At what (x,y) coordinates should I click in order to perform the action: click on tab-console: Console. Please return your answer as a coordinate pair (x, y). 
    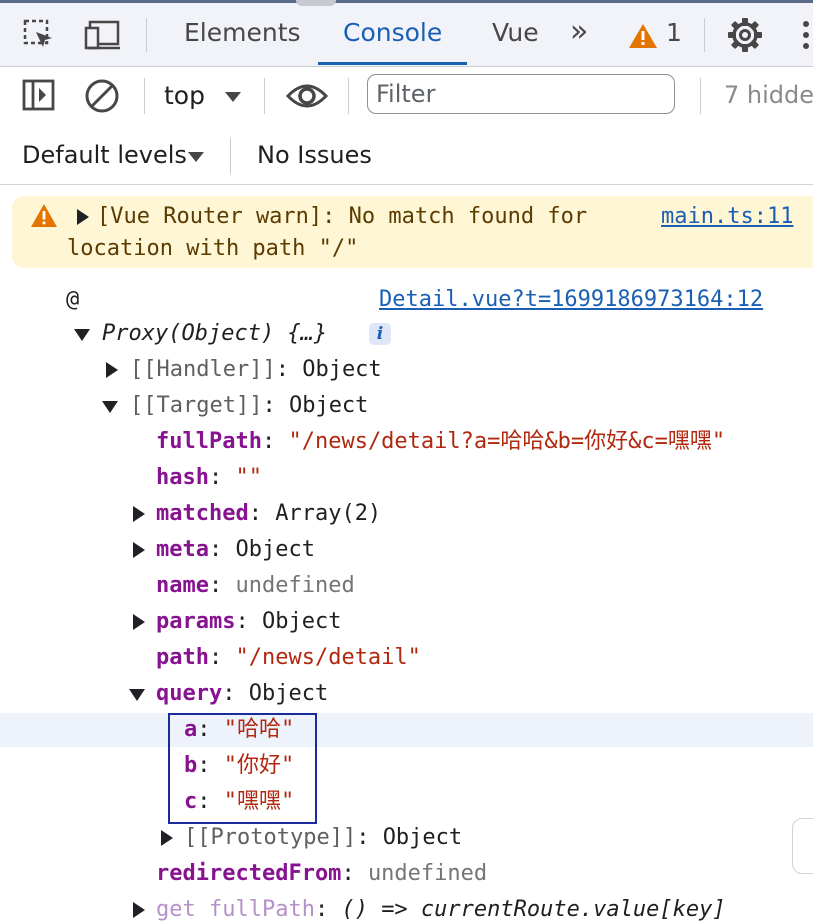
    Looking at the image, I should click on (392, 32).